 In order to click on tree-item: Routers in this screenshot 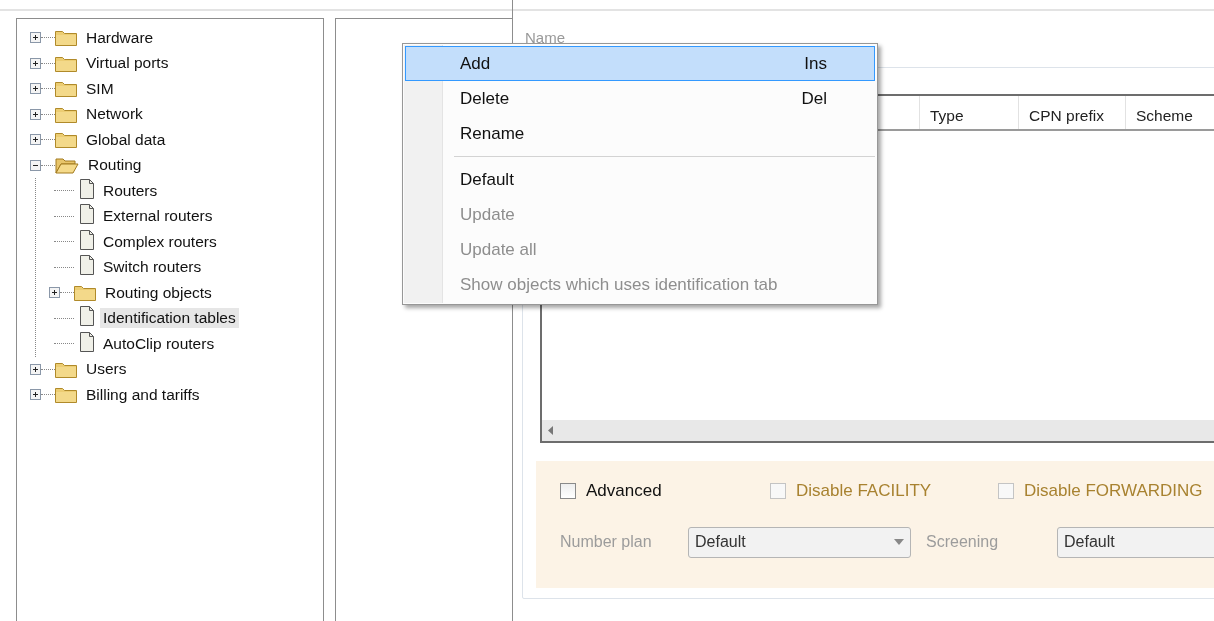, I will do `click(130, 190)`.